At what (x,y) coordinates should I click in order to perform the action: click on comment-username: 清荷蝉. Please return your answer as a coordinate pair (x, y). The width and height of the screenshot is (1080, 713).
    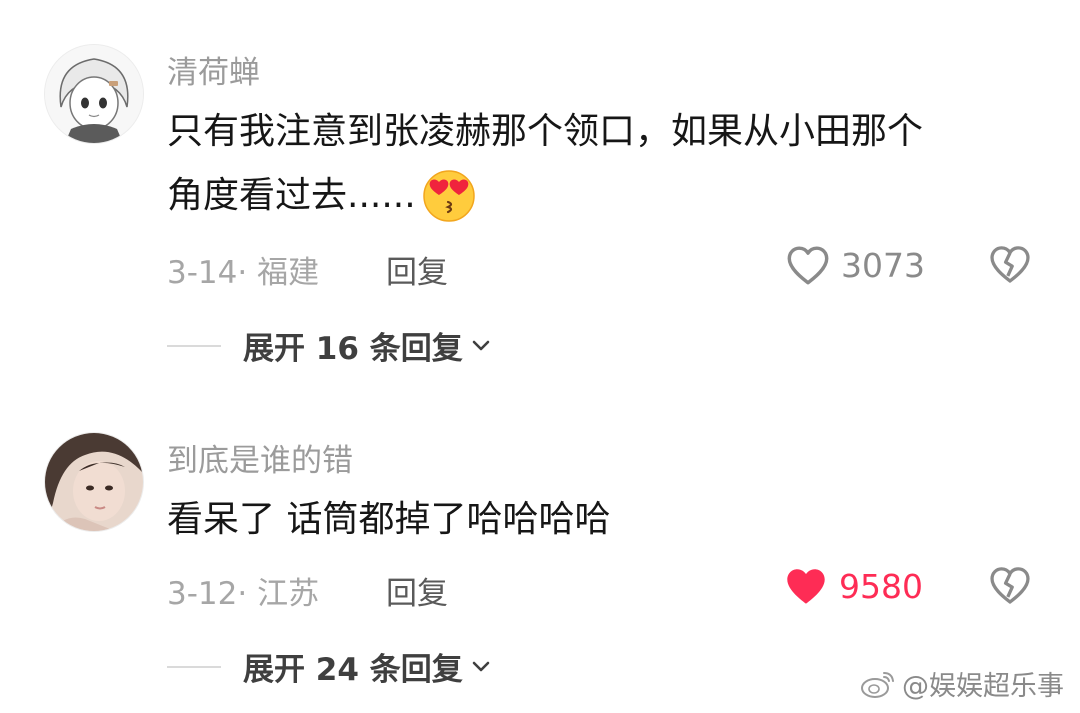
    Looking at the image, I should click on (213, 69).